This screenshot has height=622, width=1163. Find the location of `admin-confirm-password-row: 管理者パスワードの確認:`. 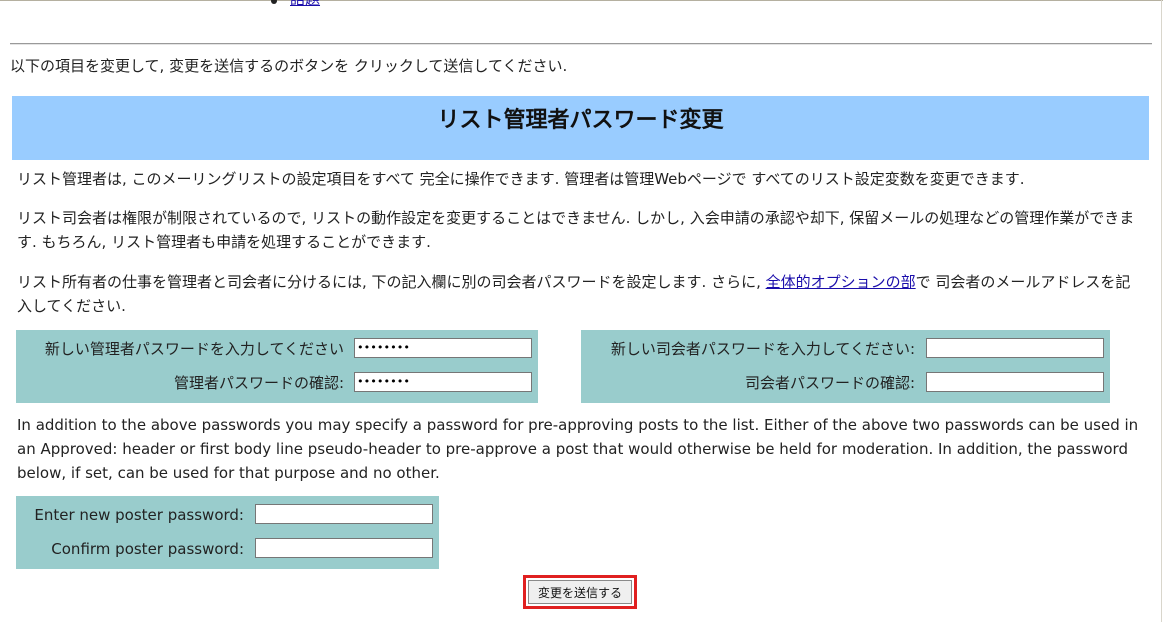

admin-confirm-password-row: 管理者パスワードの確認: is located at coordinates (277, 383).